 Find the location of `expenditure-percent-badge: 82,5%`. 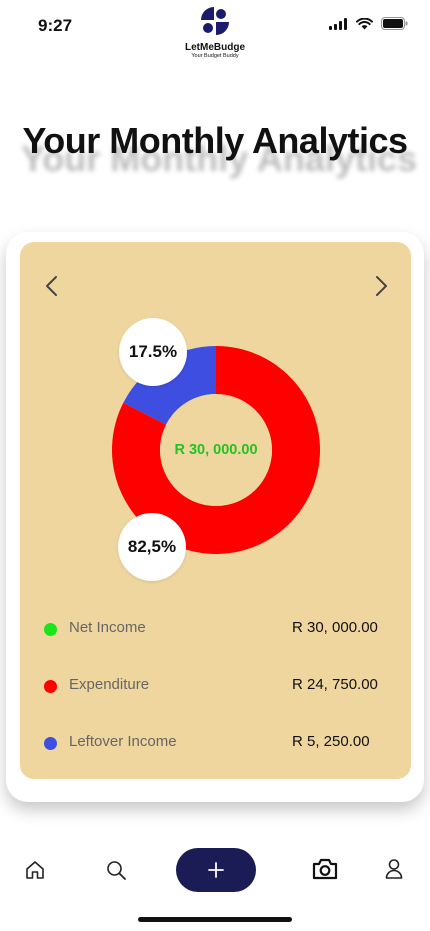

expenditure-percent-badge: 82,5% is located at coordinates (152, 547).